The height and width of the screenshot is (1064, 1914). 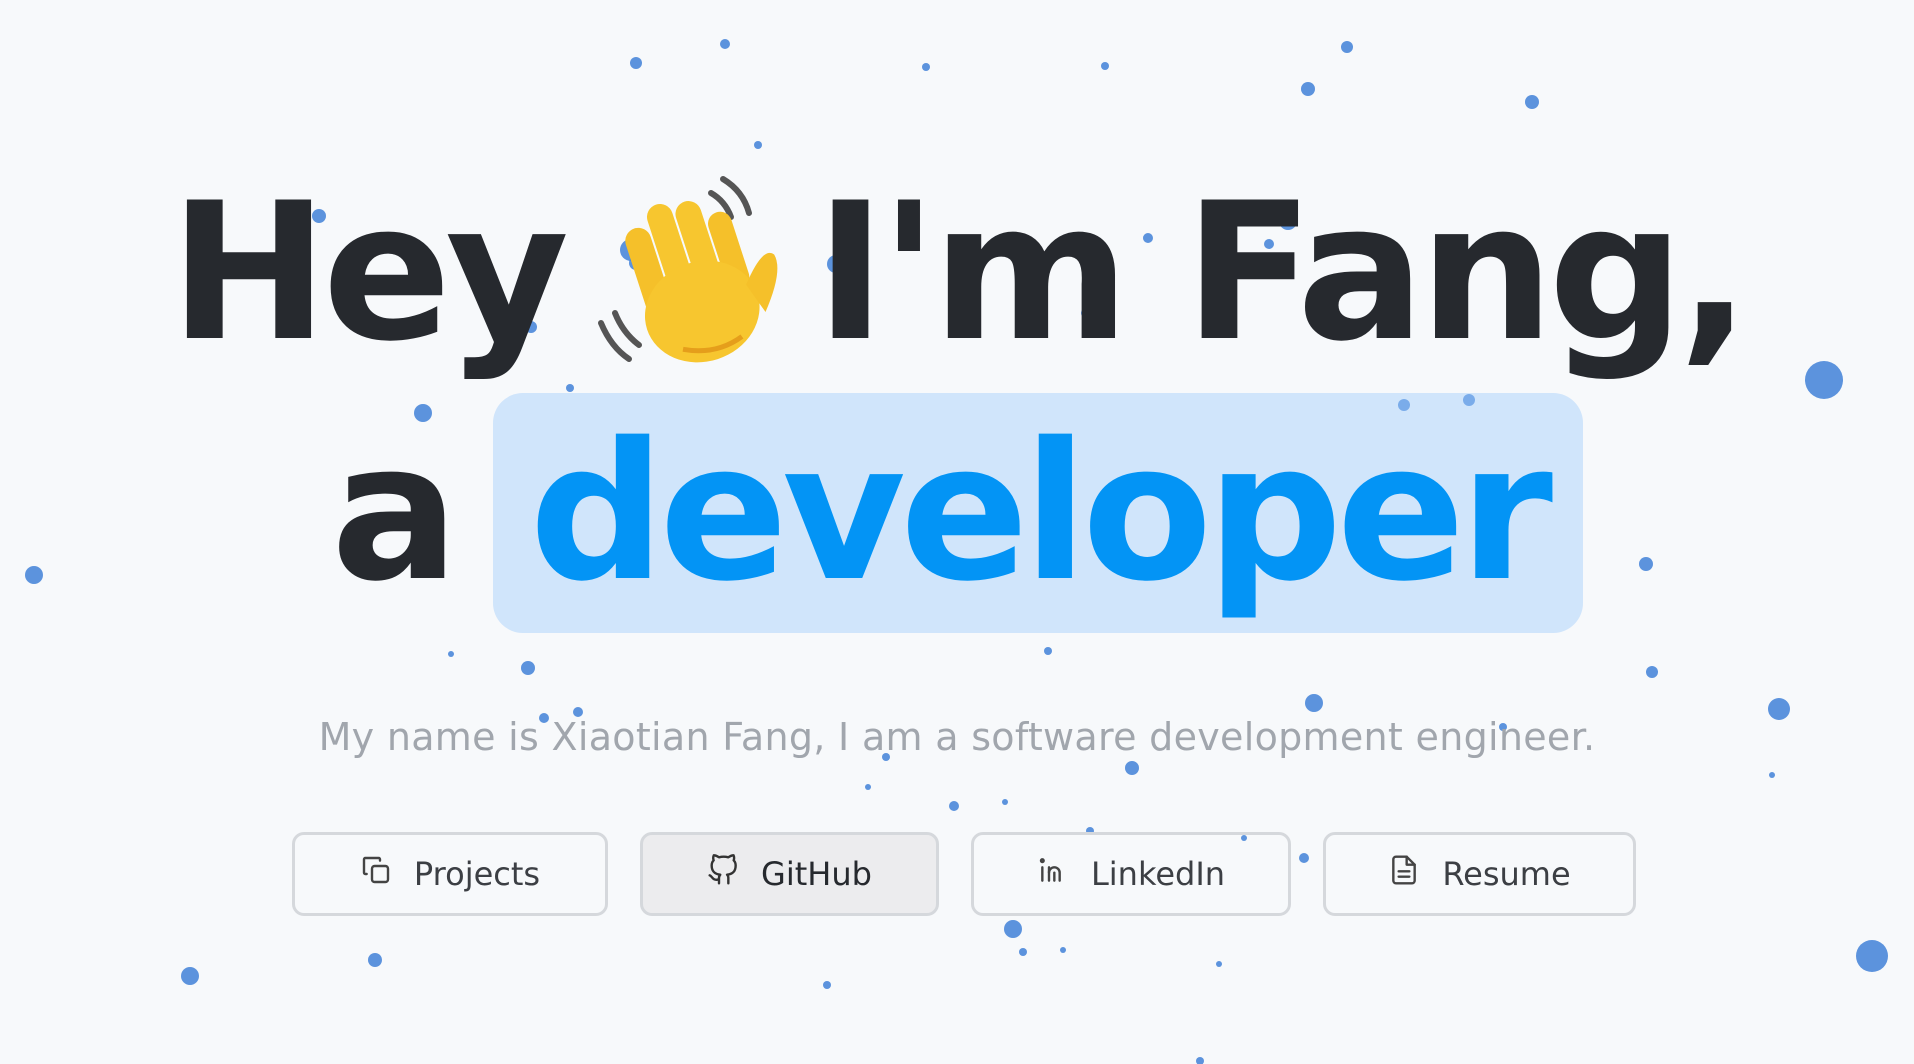 What do you see at coordinates (723, 874) in the screenshot?
I see `github-icon` at bounding box center [723, 874].